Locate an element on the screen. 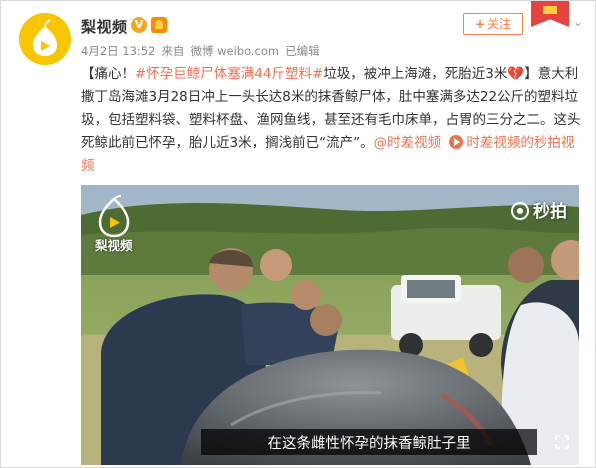 This screenshot has height=468, width=596. chevron-down-icon: ⌄ is located at coordinates (578, 22).